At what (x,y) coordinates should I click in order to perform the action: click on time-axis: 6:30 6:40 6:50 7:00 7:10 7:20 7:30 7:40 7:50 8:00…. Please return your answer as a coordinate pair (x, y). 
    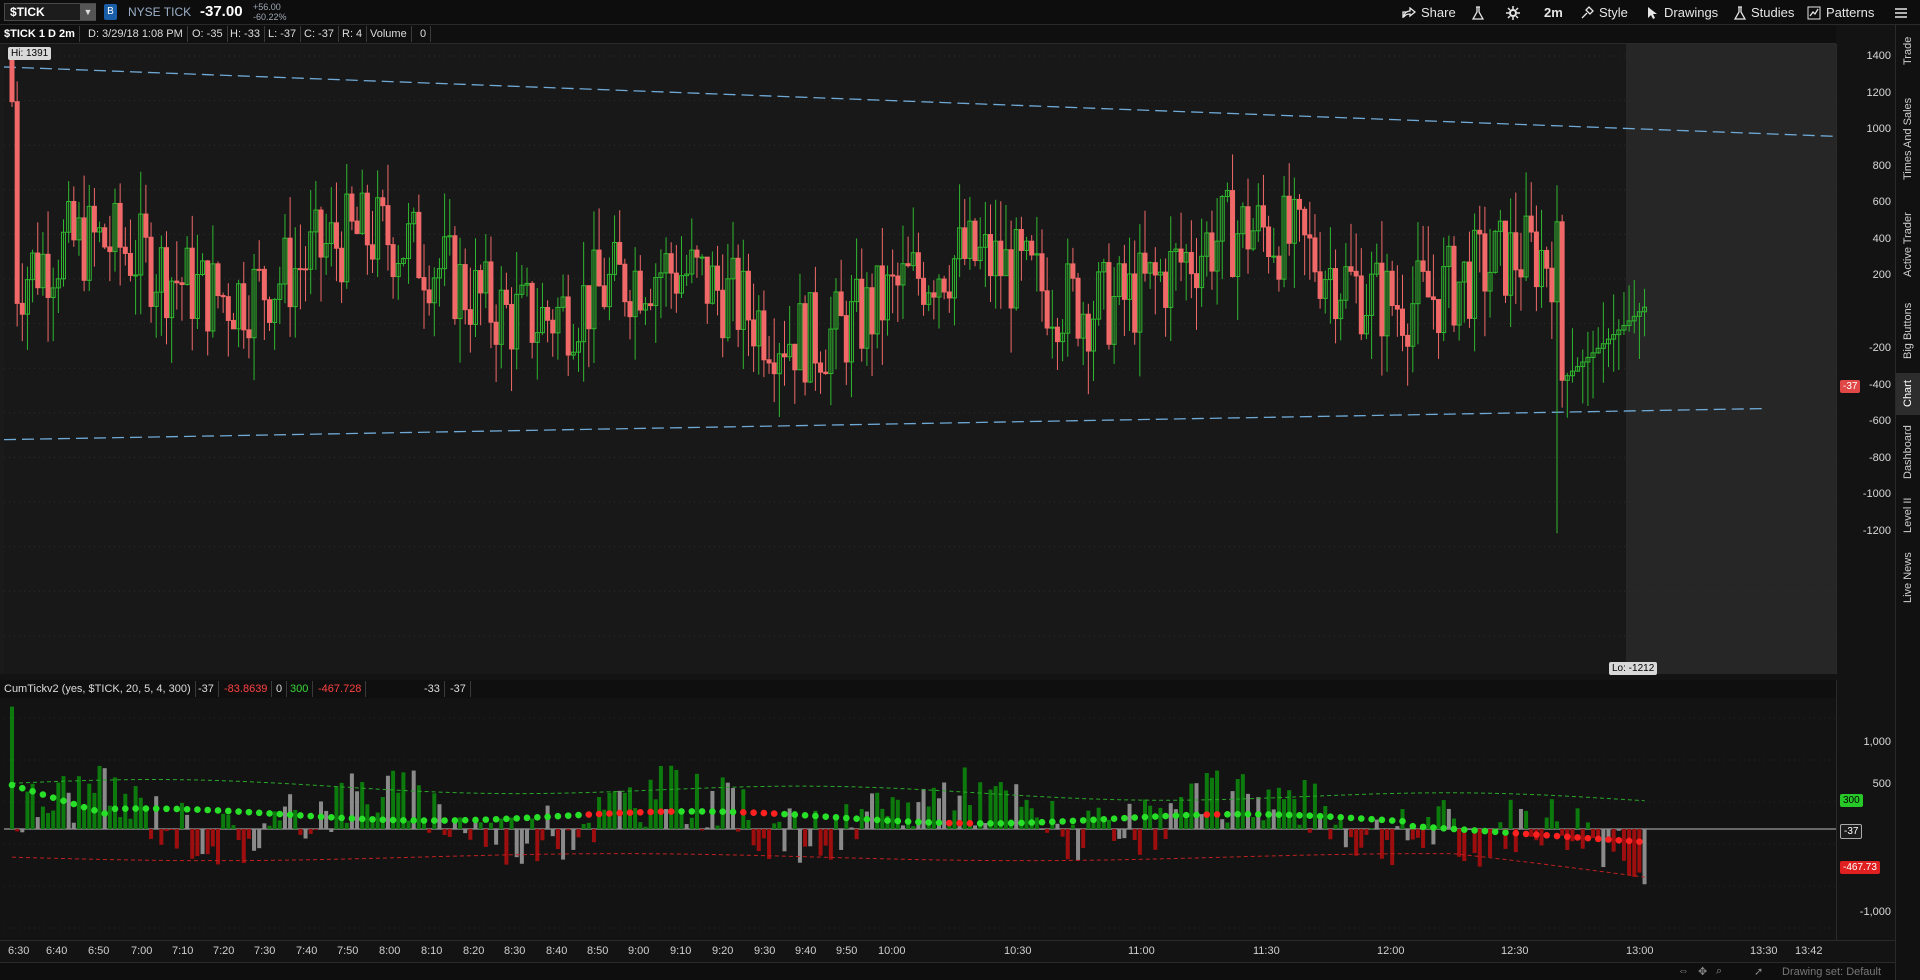
    Looking at the image, I should click on (947, 951).